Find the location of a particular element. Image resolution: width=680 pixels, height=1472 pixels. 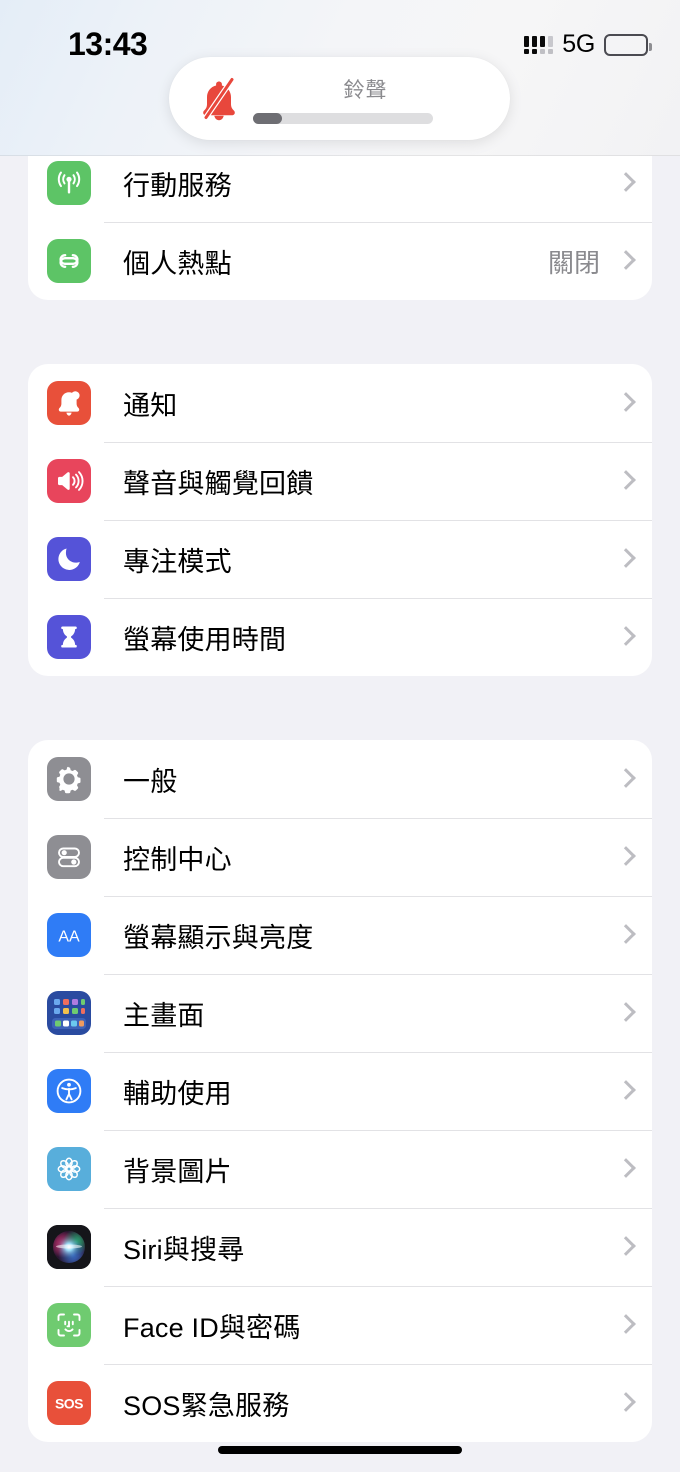

settings-row-label: Siri與搜尋 is located at coordinates (184, 1249).